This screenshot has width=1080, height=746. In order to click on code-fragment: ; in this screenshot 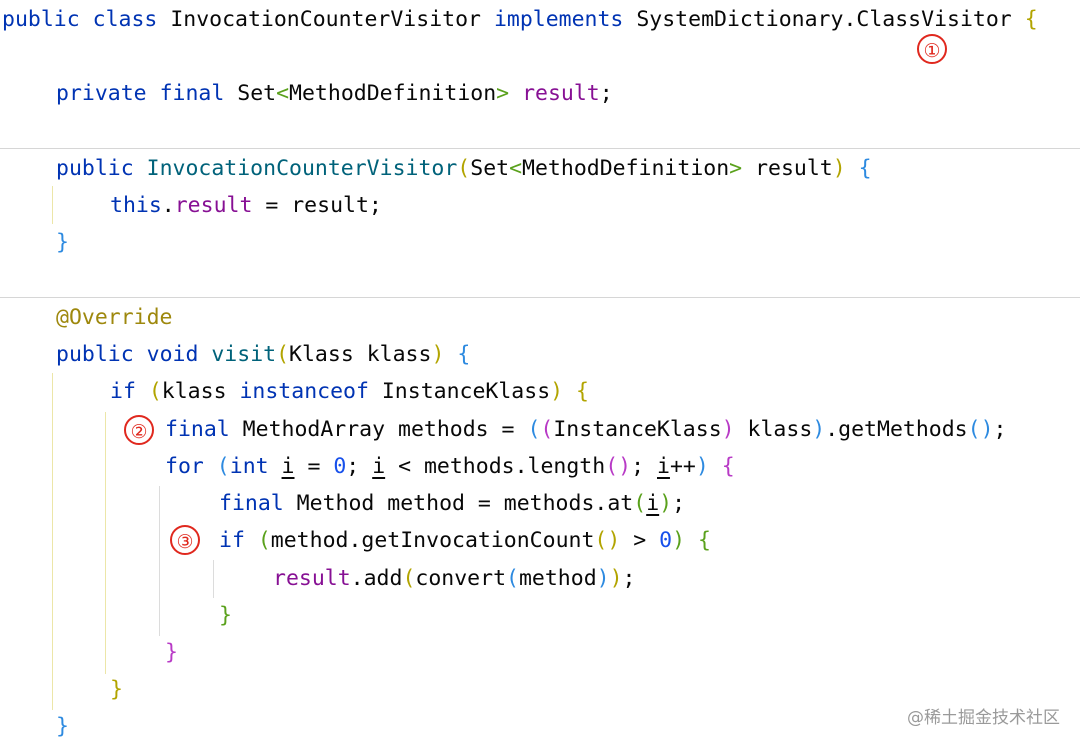, I will do `click(359, 466)`.